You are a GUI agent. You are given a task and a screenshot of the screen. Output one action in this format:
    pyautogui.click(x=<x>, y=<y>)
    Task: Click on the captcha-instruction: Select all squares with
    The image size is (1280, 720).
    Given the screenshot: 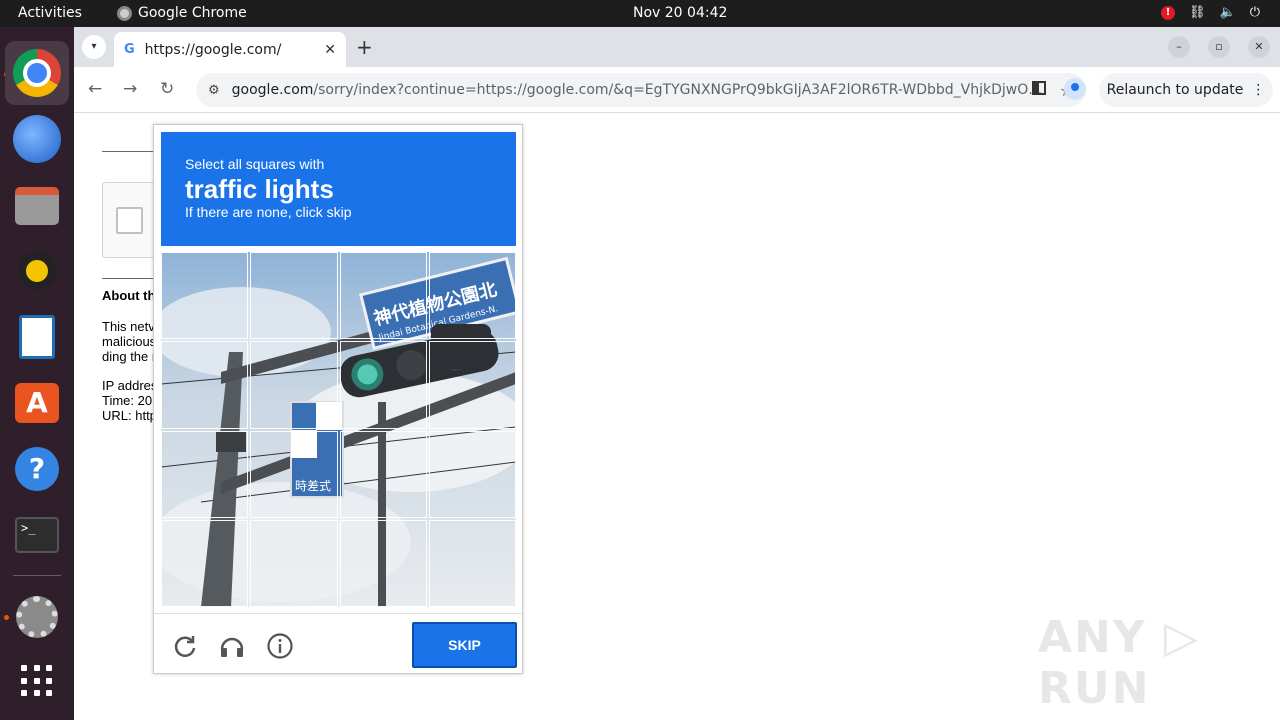 What is the action you would take?
    pyautogui.click(x=255, y=164)
    